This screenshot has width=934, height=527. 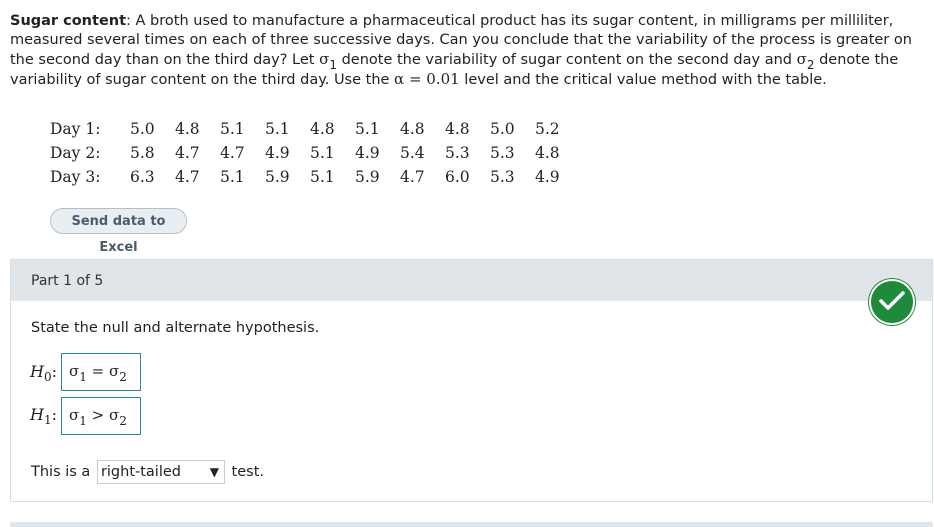 I want to click on check-icon, so click(x=892, y=300).